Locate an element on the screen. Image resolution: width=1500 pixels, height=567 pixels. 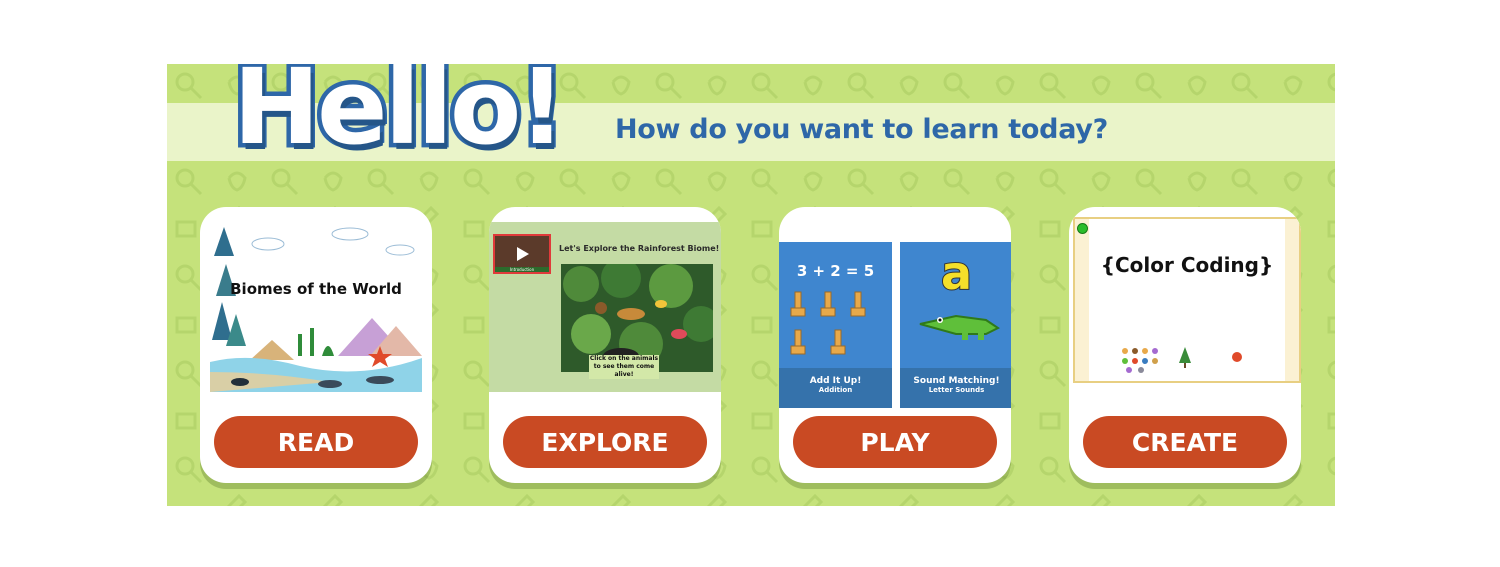
biomes-illustration is located at coordinates (316, 309).